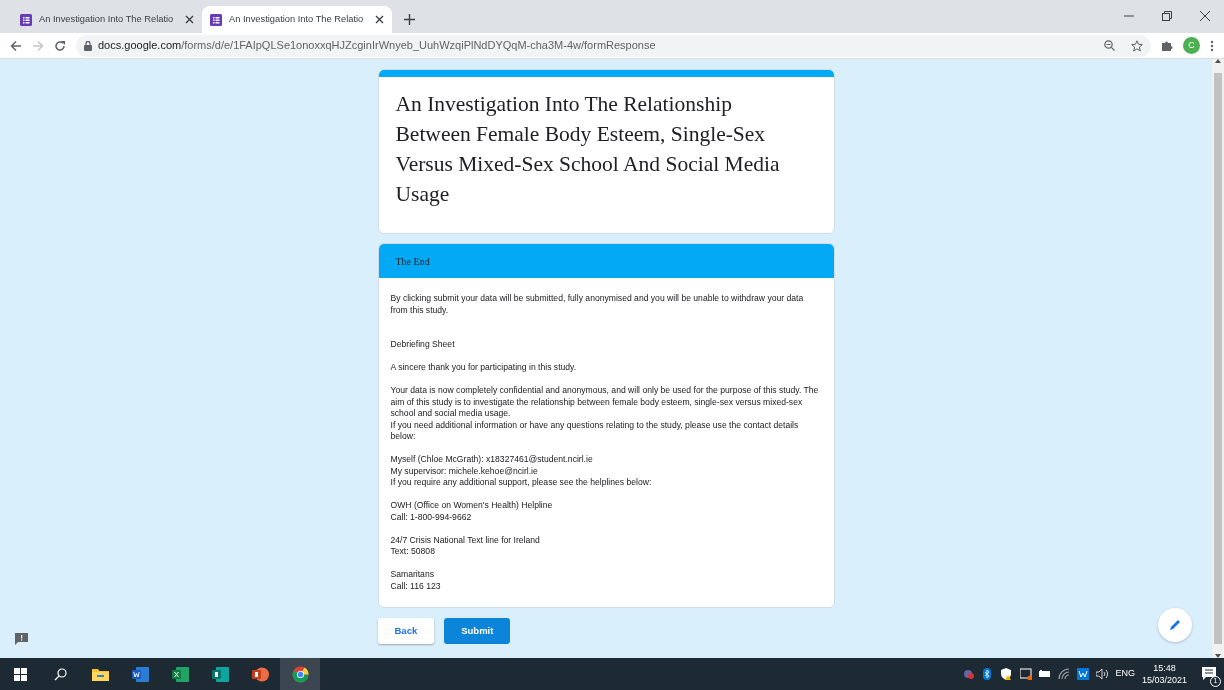 This screenshot has height=690, width=1224. Describe the element at coordinates (260, 674) in the screenshot. I see `powerpoint-icon` at that location.